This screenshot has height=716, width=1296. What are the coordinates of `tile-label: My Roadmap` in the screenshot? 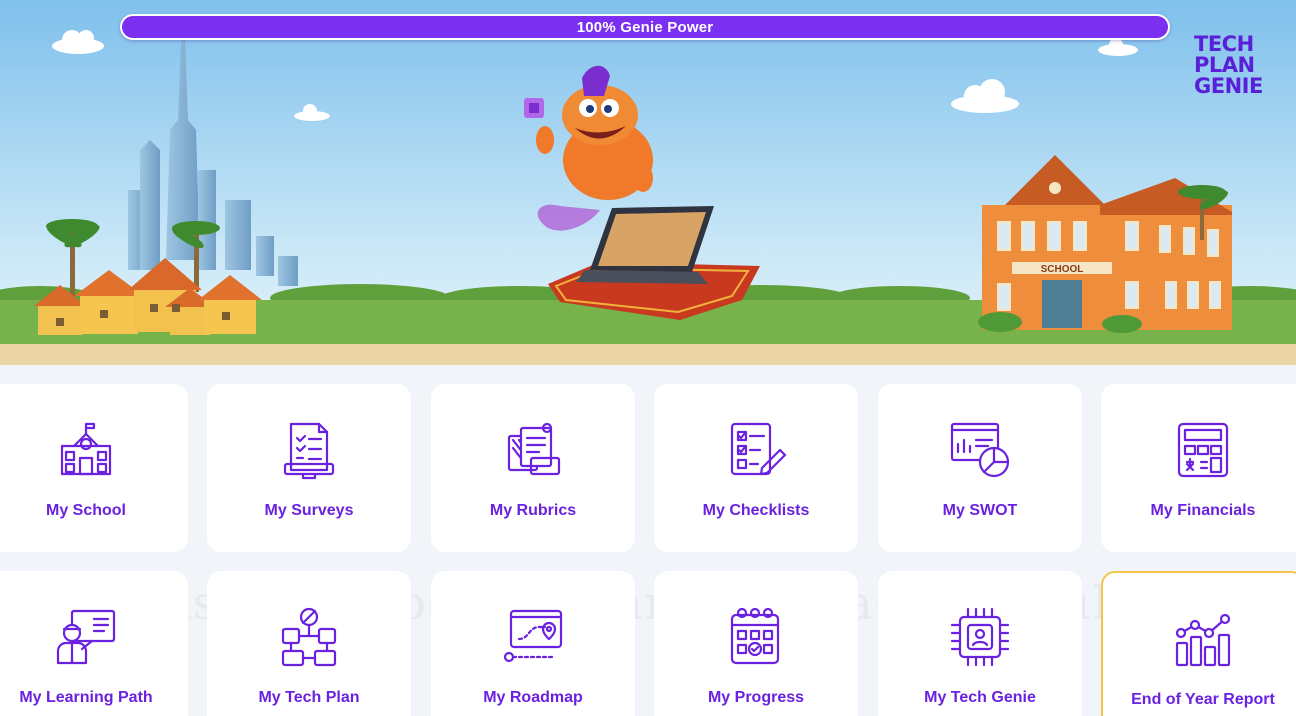 It's located at (533, 697).